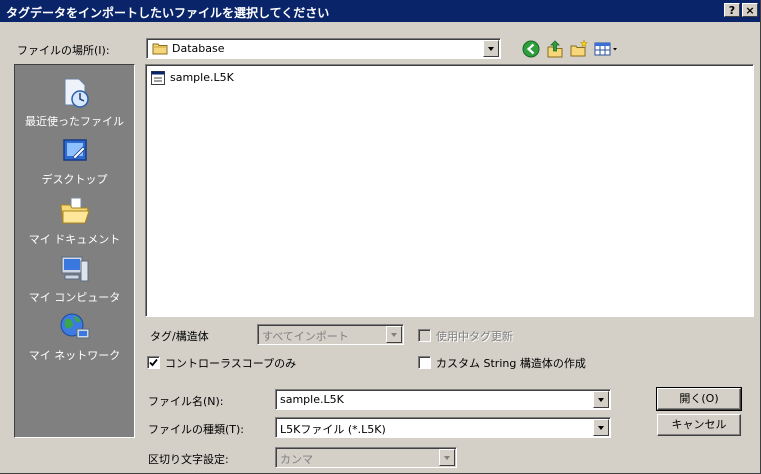  What do you see at coordinates (186, 401) in the screenshot?
I see `filename-label: ファイル名(N):` at bounding box center [186, 401].